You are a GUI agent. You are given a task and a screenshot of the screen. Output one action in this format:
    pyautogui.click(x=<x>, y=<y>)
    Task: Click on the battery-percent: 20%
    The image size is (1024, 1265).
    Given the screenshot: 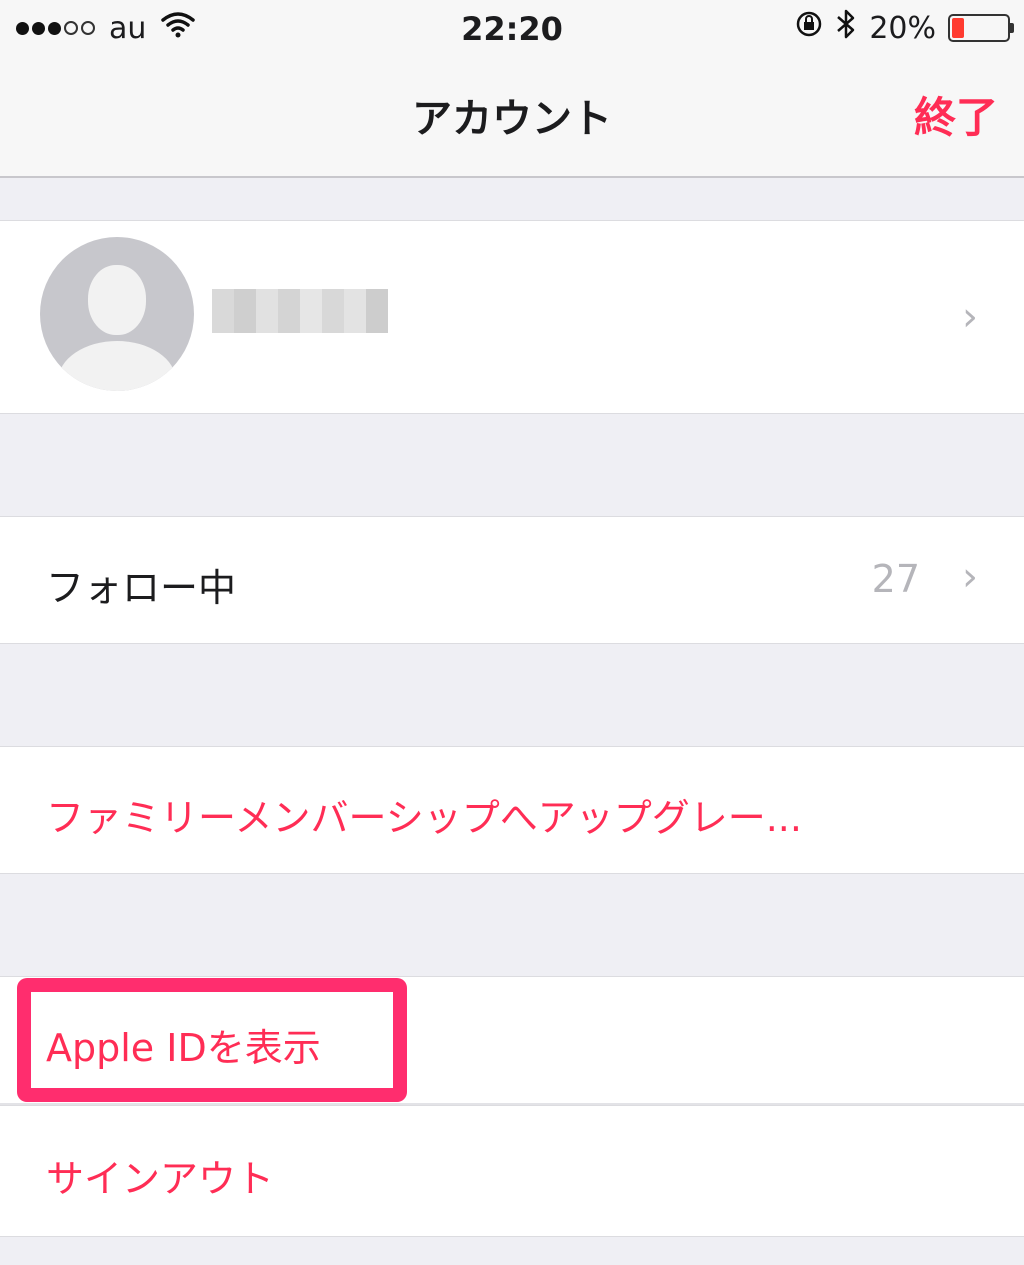 What is the action you would take?
    pyautogui.click(x=902, y=28)
    